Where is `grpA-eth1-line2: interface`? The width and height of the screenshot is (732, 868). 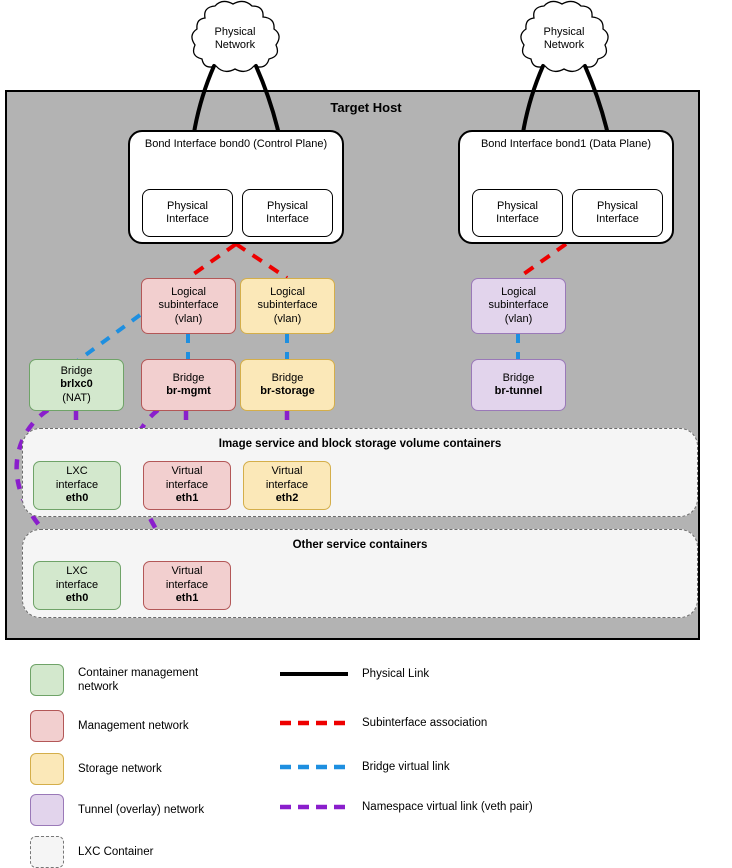 grpA-eth1-line2: interface is located at coordinates (187, 484).